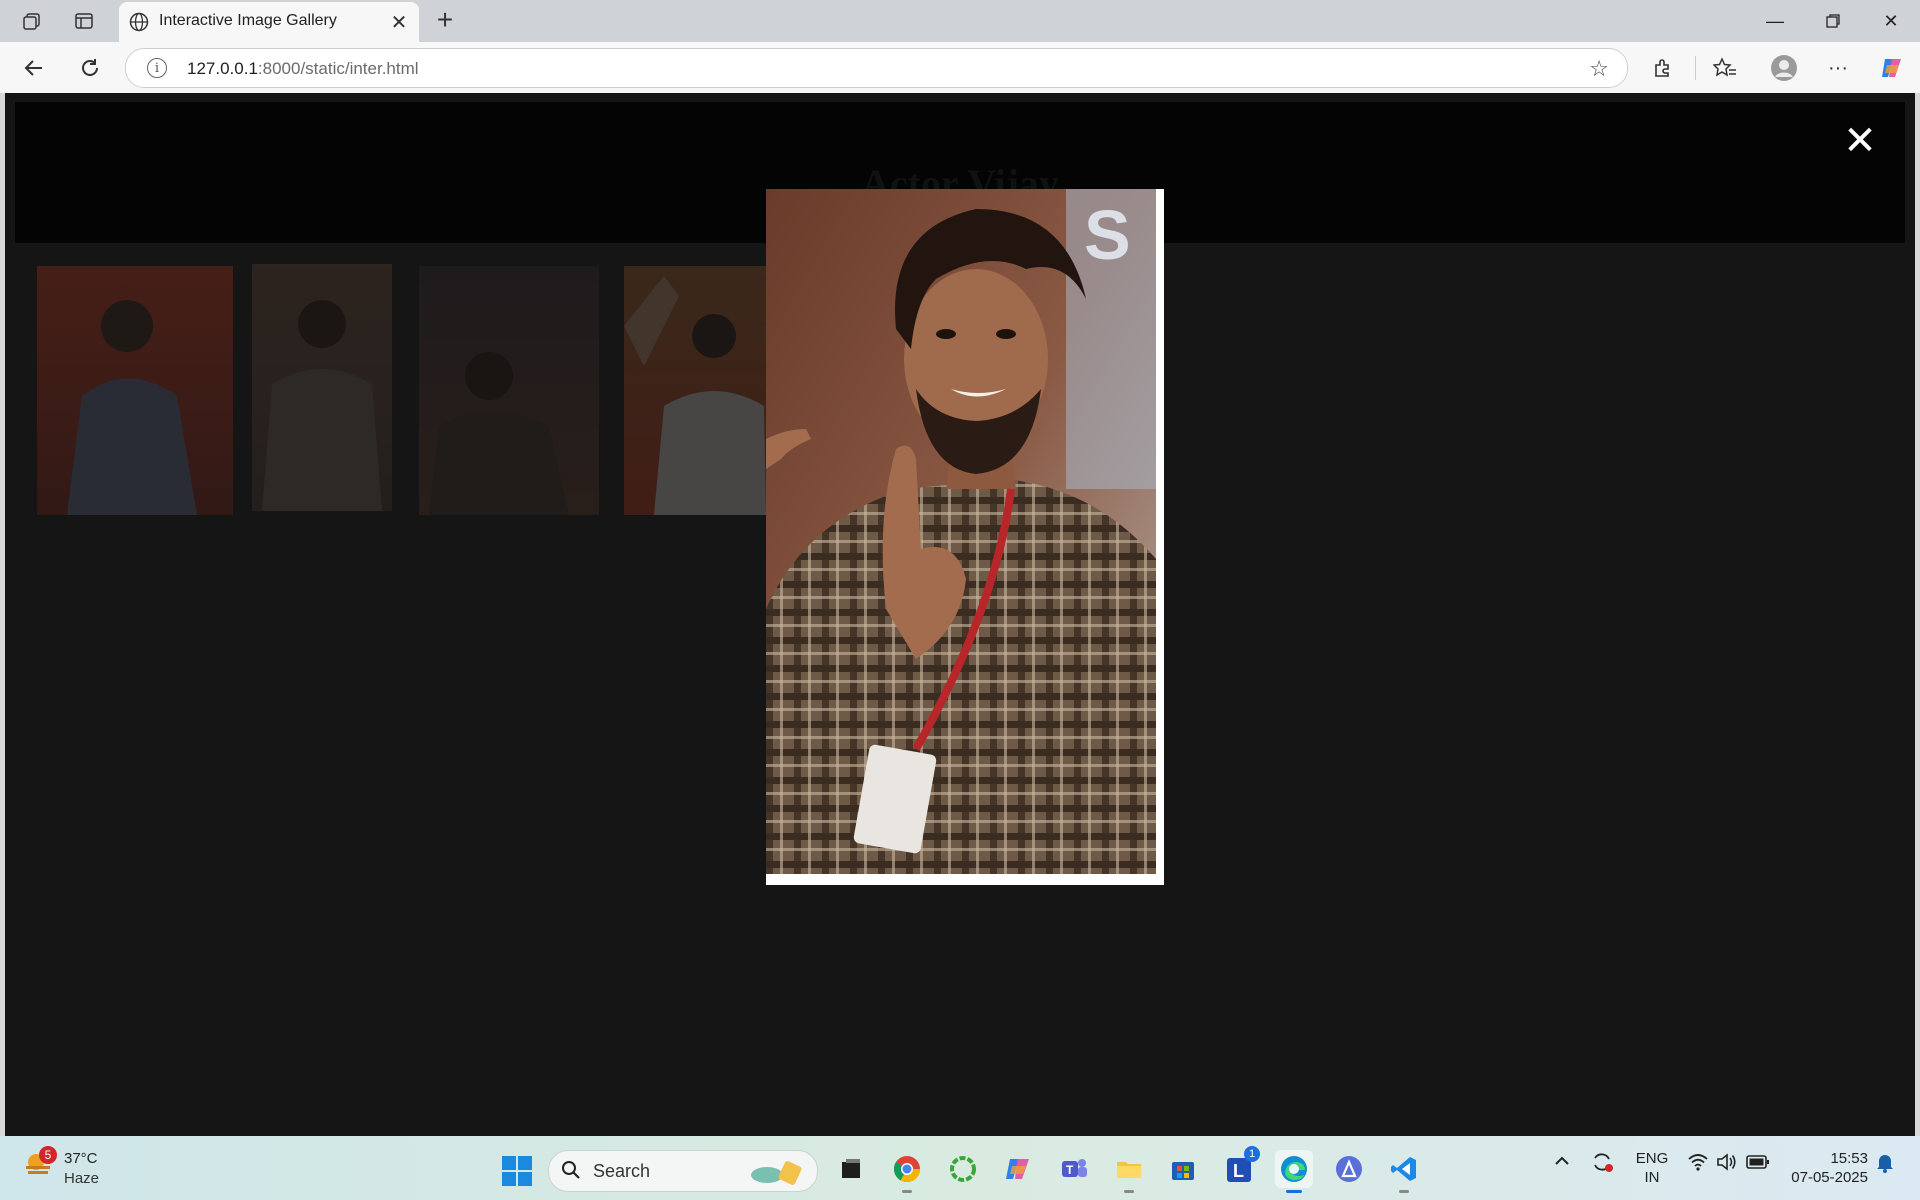 The image size is (1920, 1200). I want to click on browser-toolbar: i 127.0.0.1:8000/static/inter.html ☆ ···, so click(960, 67).